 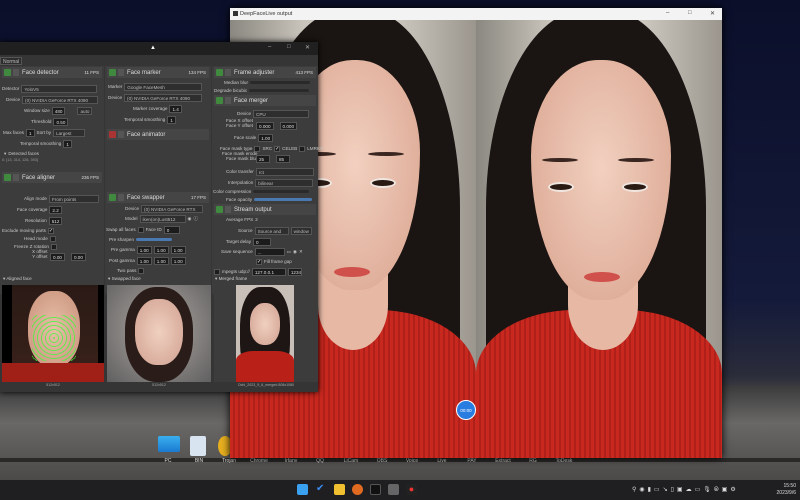 I want to click on color-compression-slider, so click(x=281, y=191).